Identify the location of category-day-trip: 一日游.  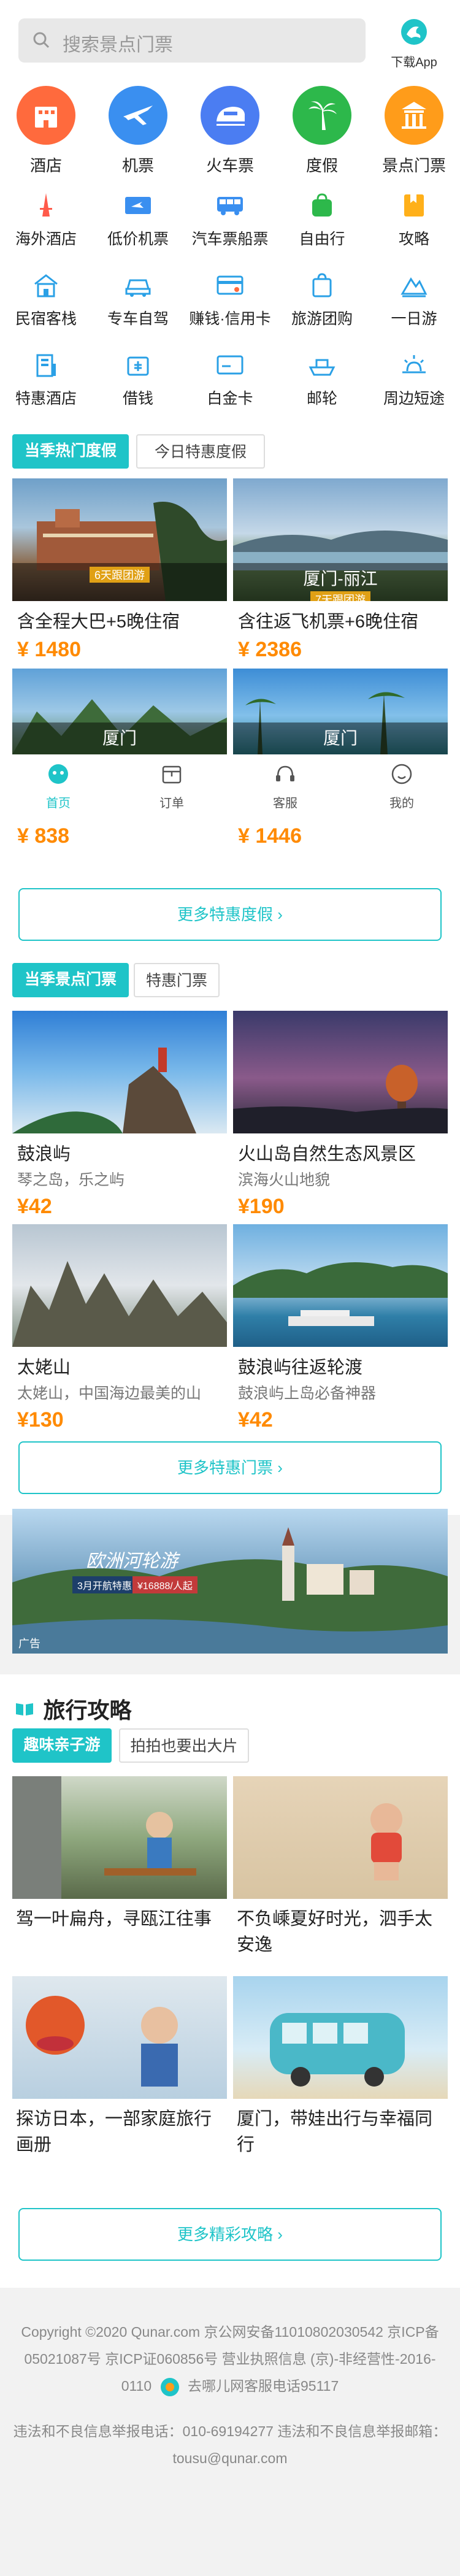
(414, 299).